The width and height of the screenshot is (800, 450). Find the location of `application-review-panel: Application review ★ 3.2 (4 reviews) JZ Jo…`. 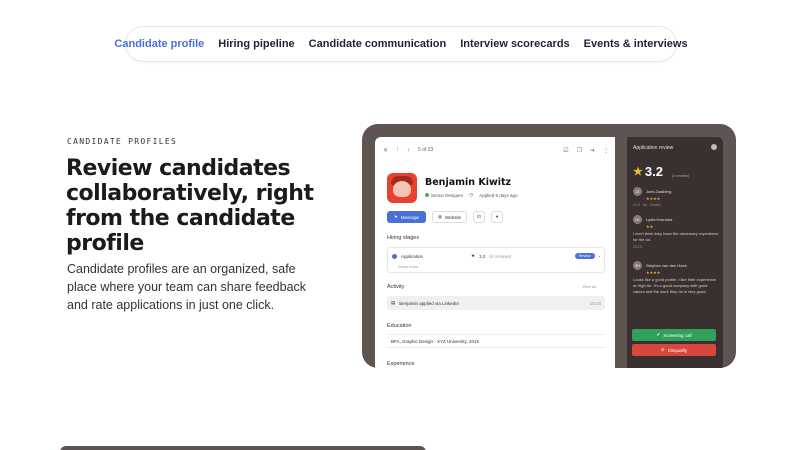

application-review-panel: Application review ★ 3.2 (4 reviews) JZ Jo… is located at coordinates (675, 252).